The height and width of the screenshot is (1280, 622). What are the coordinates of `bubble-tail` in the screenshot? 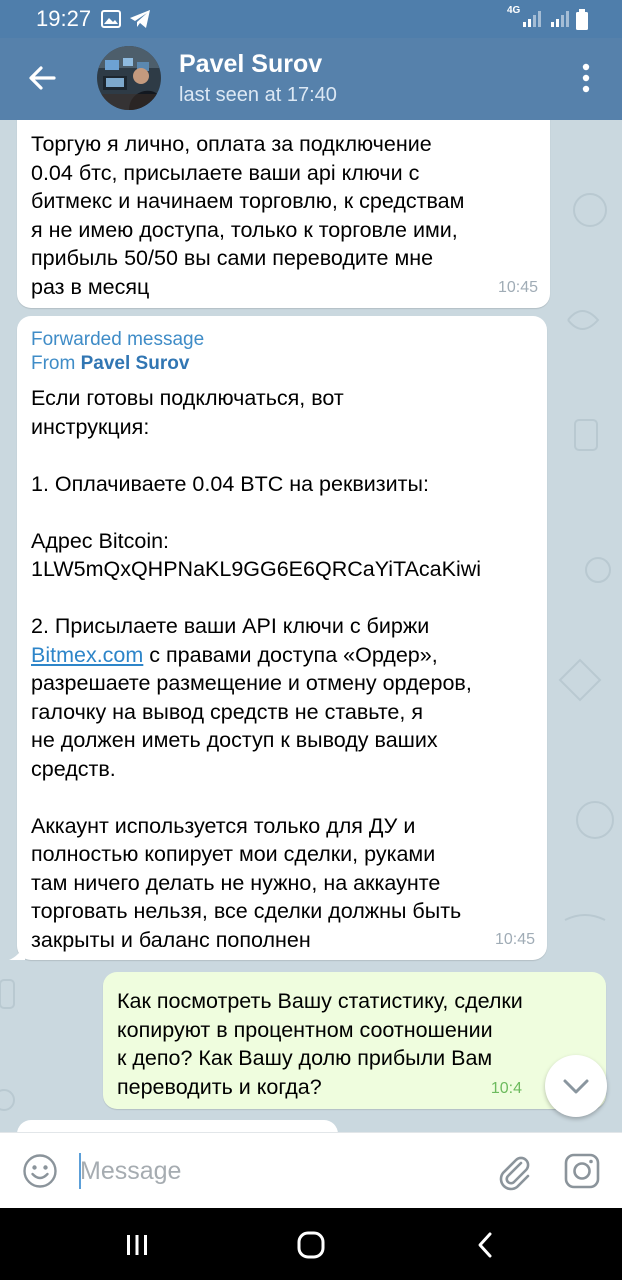 It's located at (17, 952).